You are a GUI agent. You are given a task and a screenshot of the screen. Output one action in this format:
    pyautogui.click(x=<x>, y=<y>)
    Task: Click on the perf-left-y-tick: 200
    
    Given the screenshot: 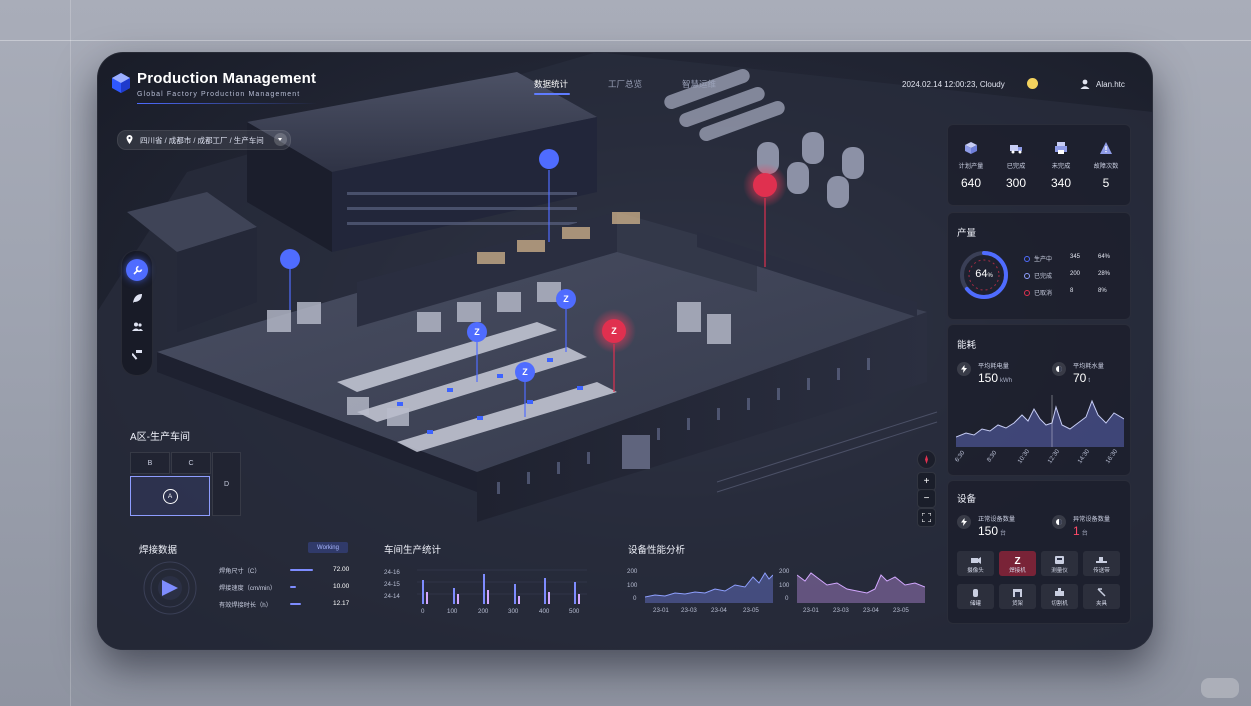 What is the action you would take?
    pyautogui.click(x=632, y=571)
    